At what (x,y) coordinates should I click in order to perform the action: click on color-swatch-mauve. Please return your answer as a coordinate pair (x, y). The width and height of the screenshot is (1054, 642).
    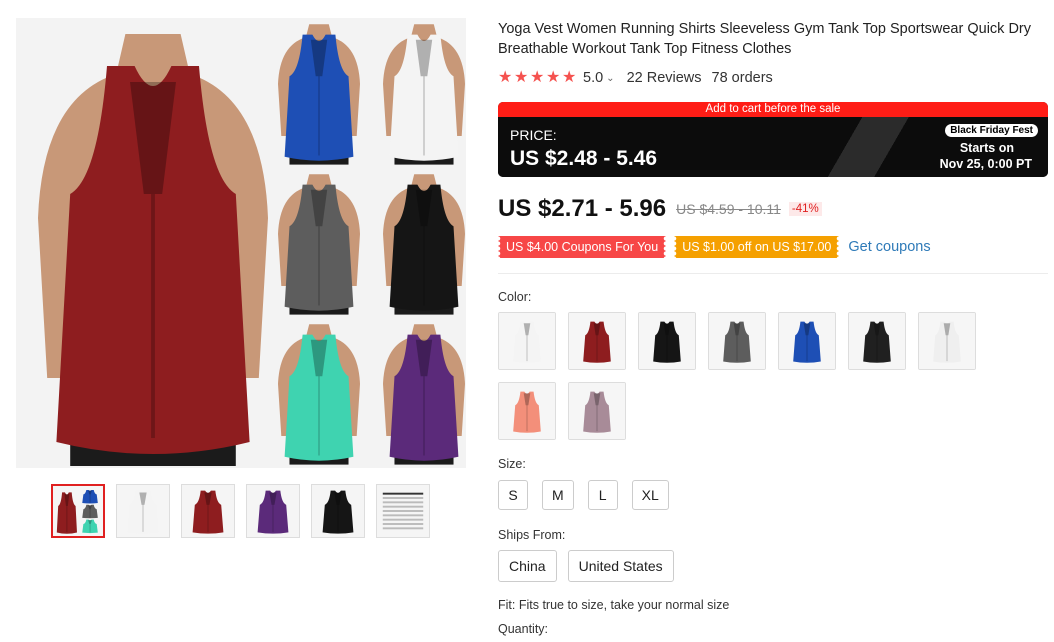
    Looking at the image, I should click on (597, 411).